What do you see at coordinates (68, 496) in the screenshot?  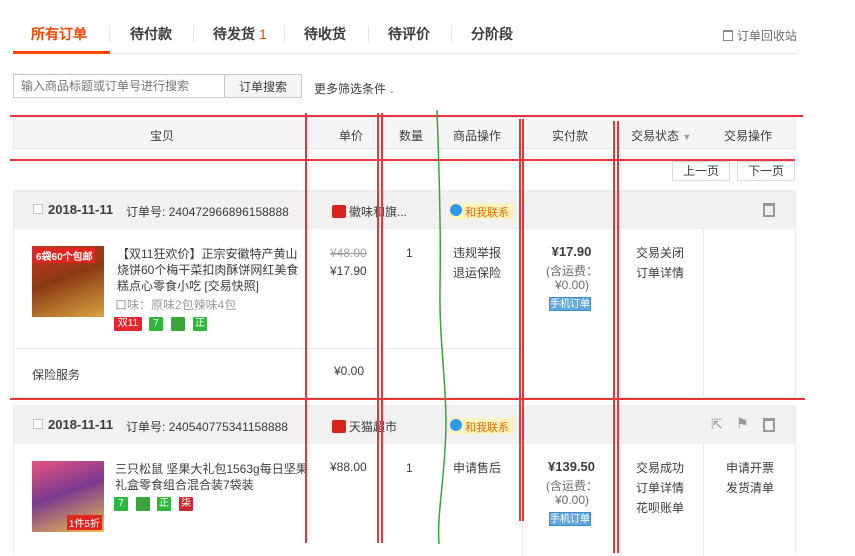 I see `product-thumbnail: 1件5折` at bounding box center [68, 496].